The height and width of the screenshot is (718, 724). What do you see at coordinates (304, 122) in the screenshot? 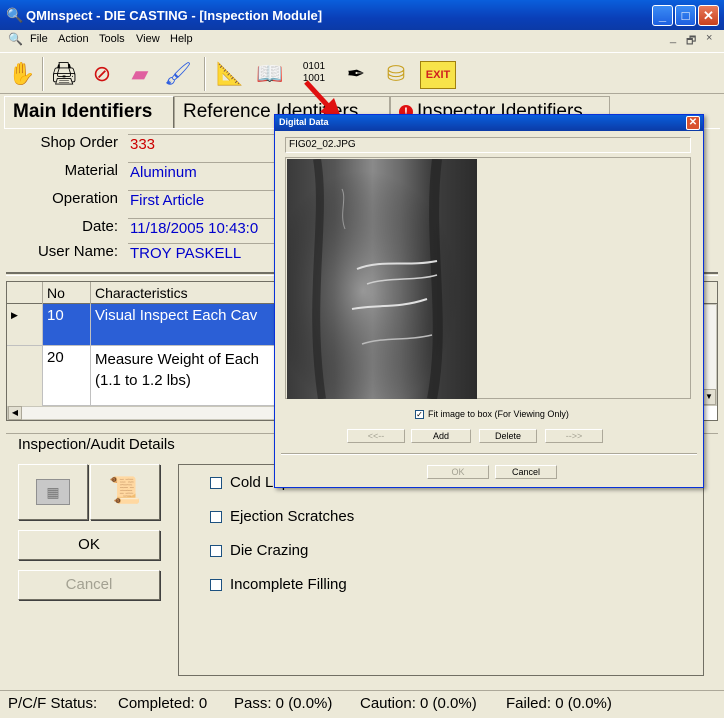
I see `dialog-title: Digital Data` at bounding box center [304, 122].